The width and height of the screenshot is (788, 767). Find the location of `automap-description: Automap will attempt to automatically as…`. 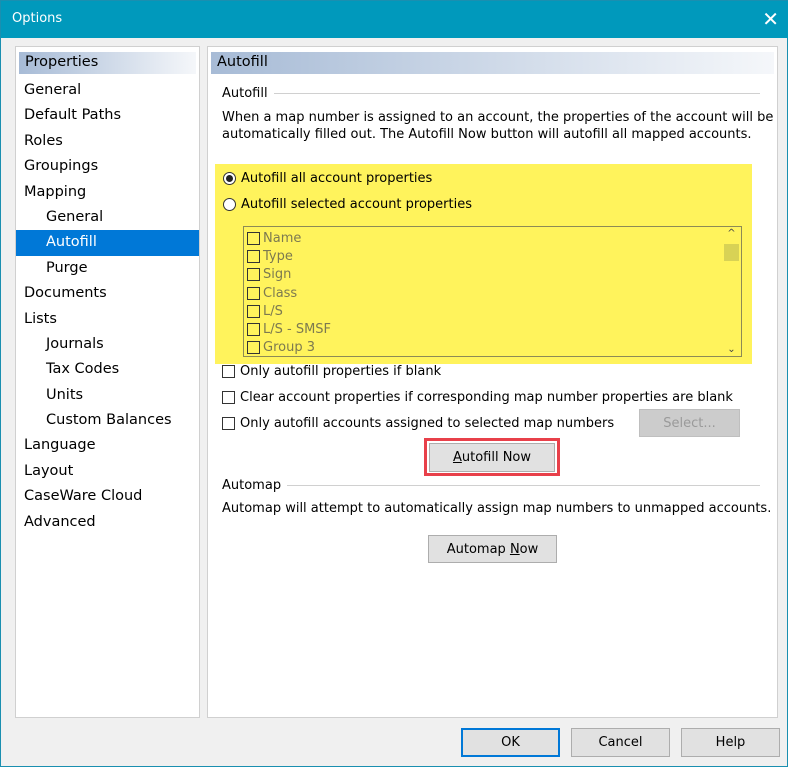

automap-description: Automap will attempt to automatically as… is located at coordinates (497, 508).